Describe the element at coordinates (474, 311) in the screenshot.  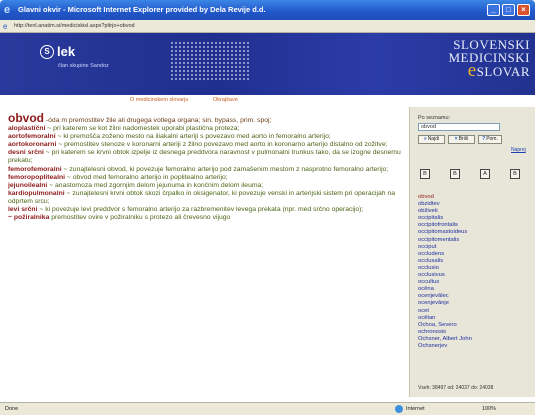
I see `word-list-item: ocet` at that location.